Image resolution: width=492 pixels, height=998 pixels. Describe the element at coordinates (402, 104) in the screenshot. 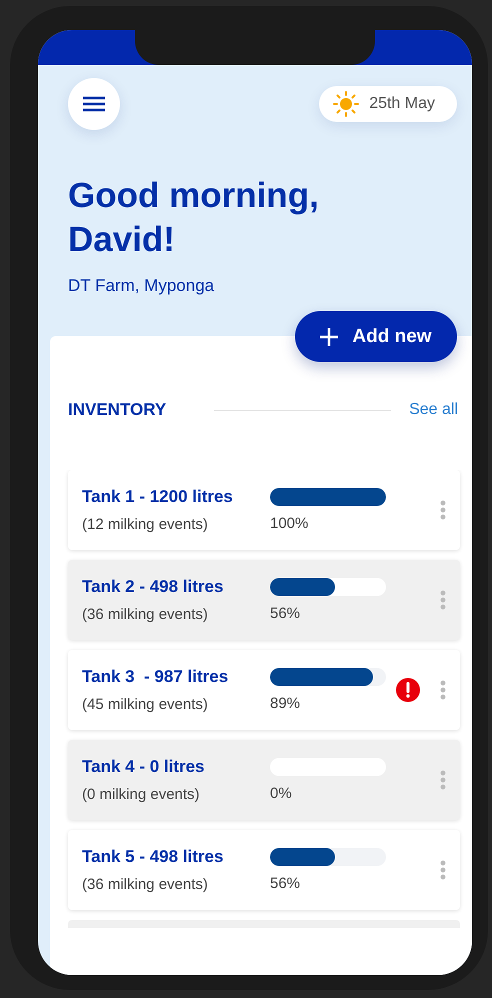

I see `date-label: 25th May` at that location.